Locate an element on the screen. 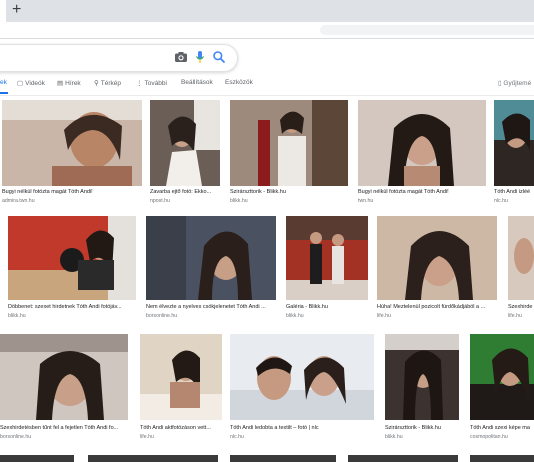 The height and width of the screenshot is (462, 534). map-pin-icon: ⚲ is located at coordinates (96, 83).